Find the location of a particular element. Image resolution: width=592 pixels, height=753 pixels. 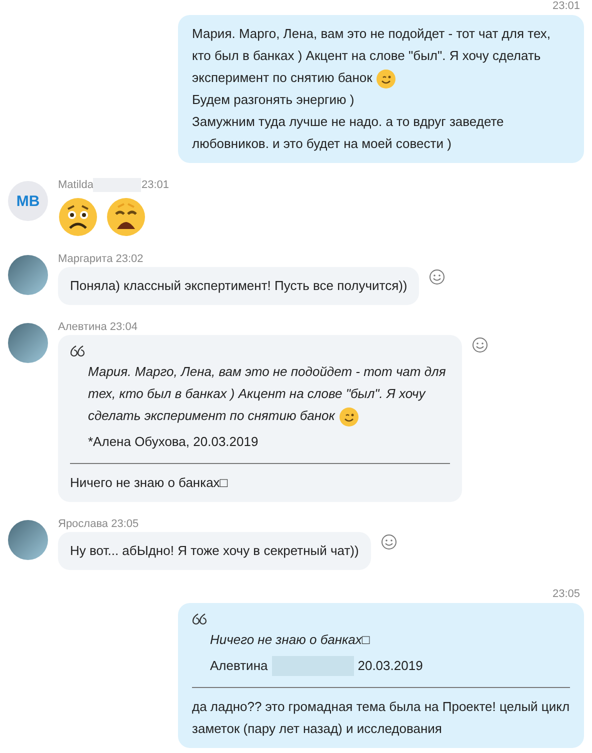

quote-attribution: 20.03.2019 is located at coordinates (390, 666).